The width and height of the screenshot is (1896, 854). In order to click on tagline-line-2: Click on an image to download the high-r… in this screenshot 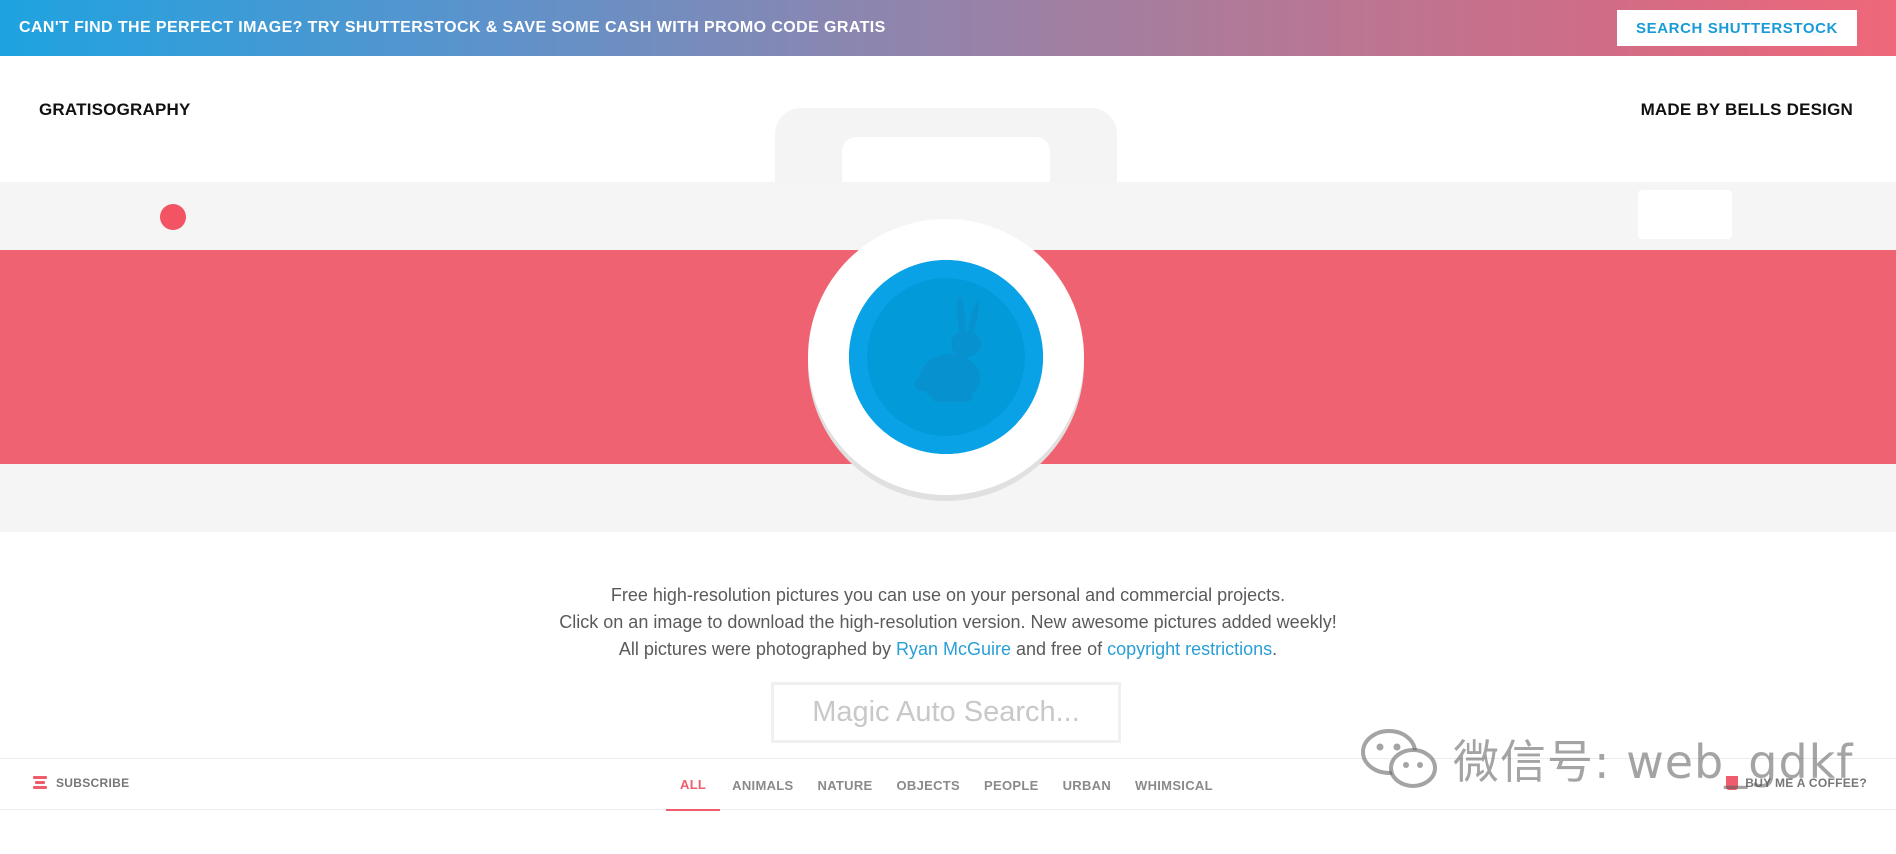, I will do `click(948, 622)`.